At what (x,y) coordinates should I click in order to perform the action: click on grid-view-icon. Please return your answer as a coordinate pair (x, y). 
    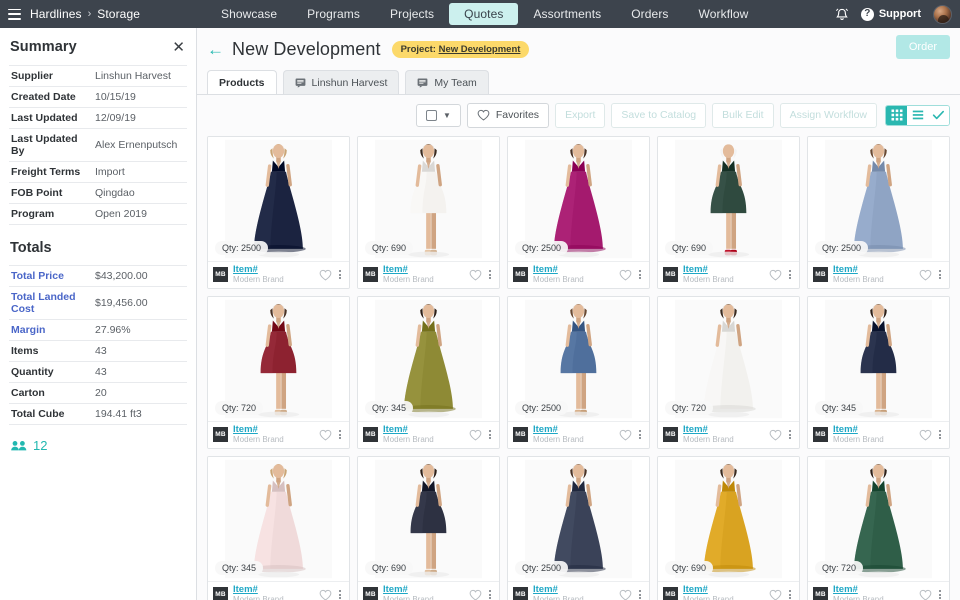
    Looking at the image, I should click on (896, 115).